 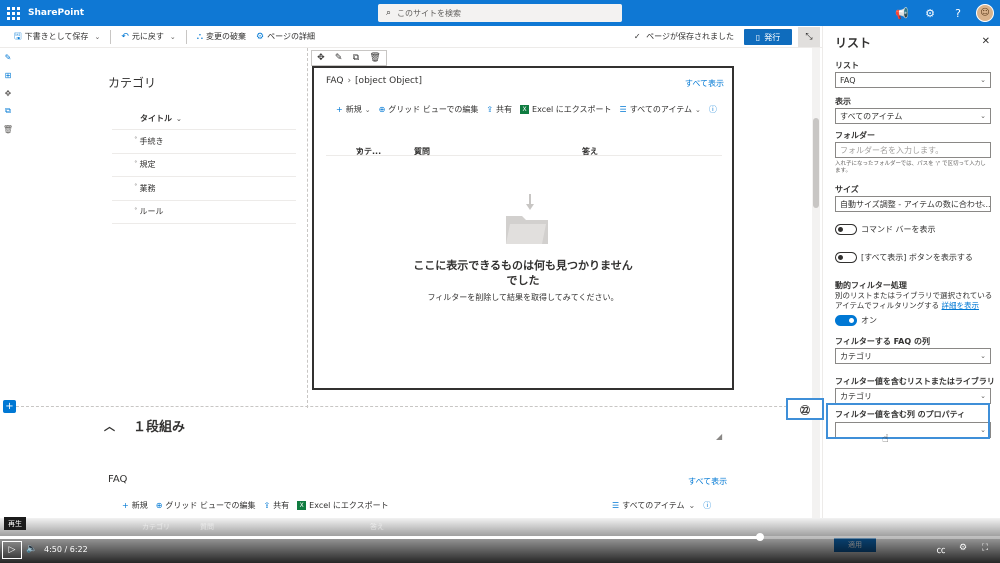 I want to click on folder-input: フォルダー名を入力します。, so click(x=913, y=150).